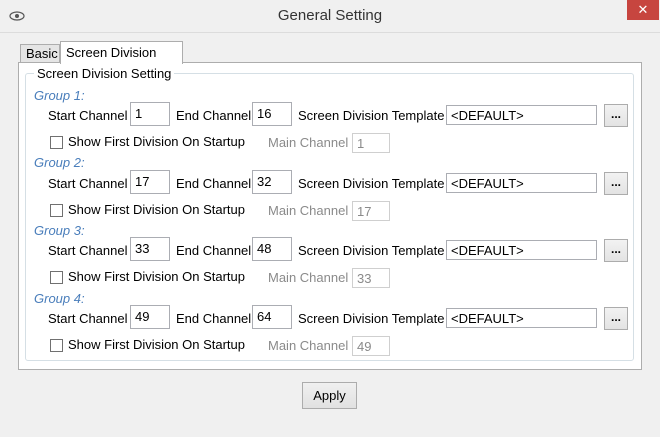 The height and width of the screenshot is (437, 660). What do you see at coordinates (59, 230) in the screenshot?
I see `group-3-label: Group 3:` at bounding box center [59, 230].